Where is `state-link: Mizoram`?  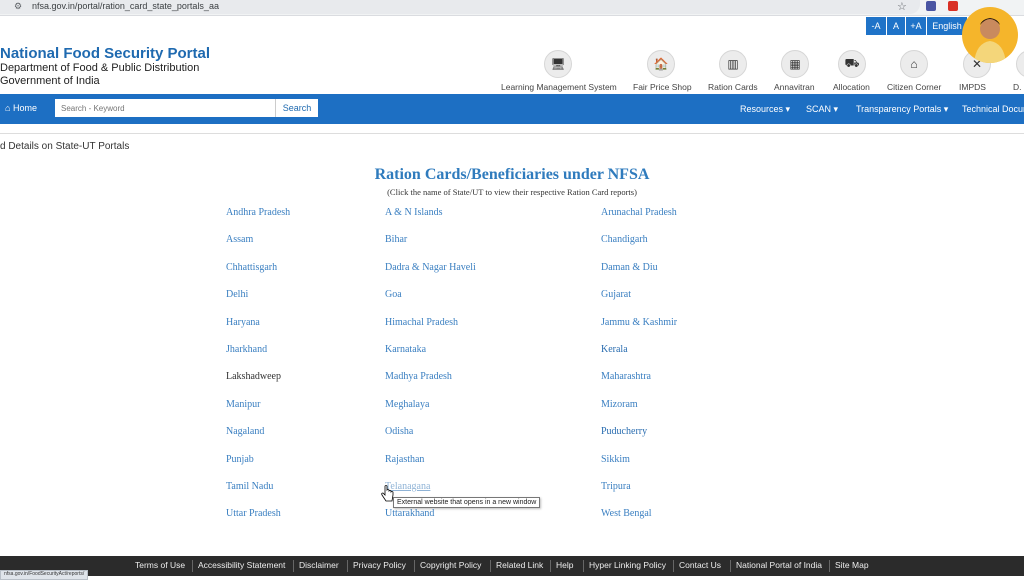 state-link: Mizoram is located at coordinates (619, 404).